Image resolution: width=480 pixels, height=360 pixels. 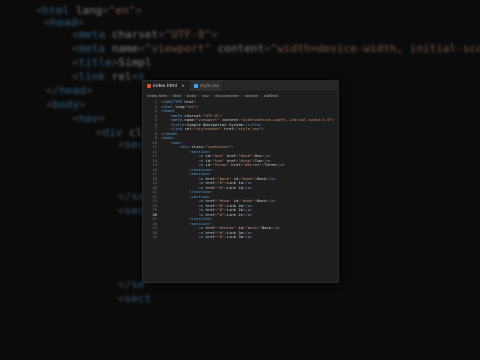 I want to click on breadcrumb-item: html, so click(x=177, y=95).